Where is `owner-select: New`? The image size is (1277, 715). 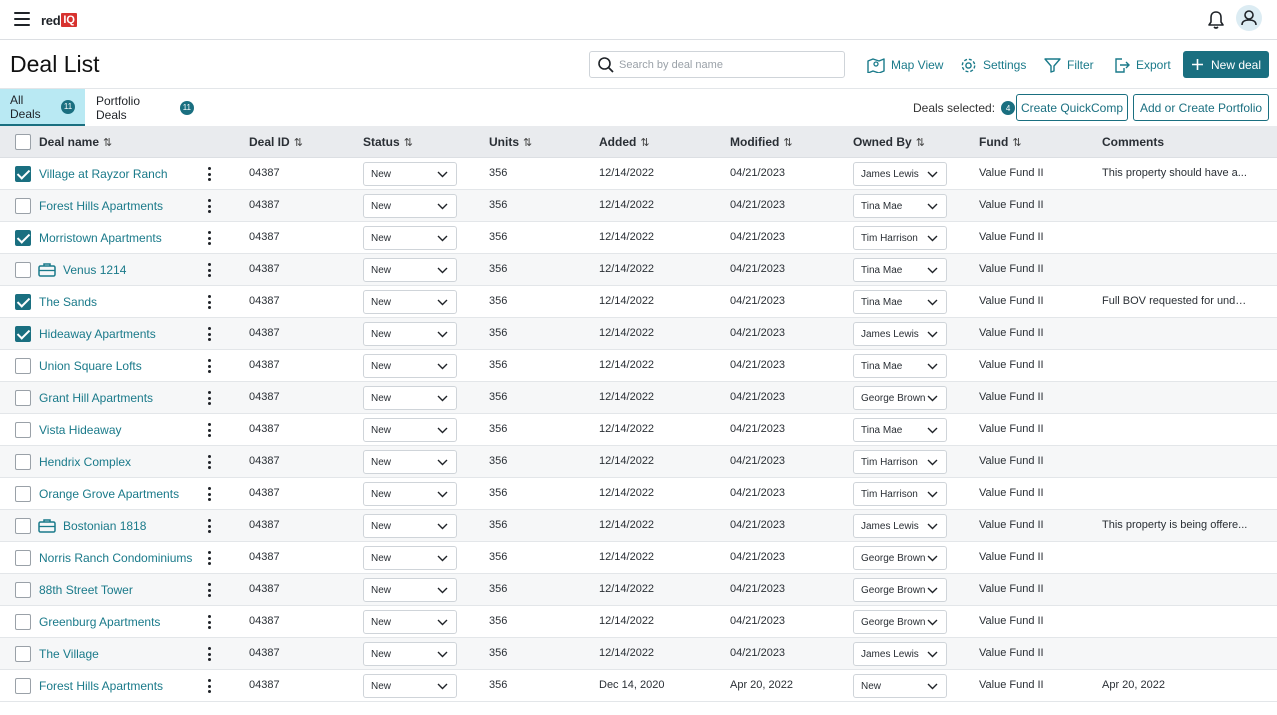
owner-select: New is located at coordinates (900, 686).